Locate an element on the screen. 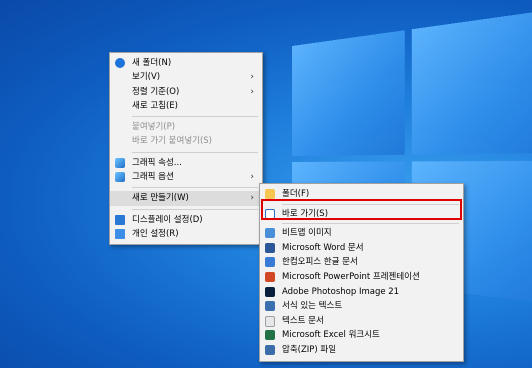 The image size is (532, 368). display-icon is located at coordinates (120, 219).